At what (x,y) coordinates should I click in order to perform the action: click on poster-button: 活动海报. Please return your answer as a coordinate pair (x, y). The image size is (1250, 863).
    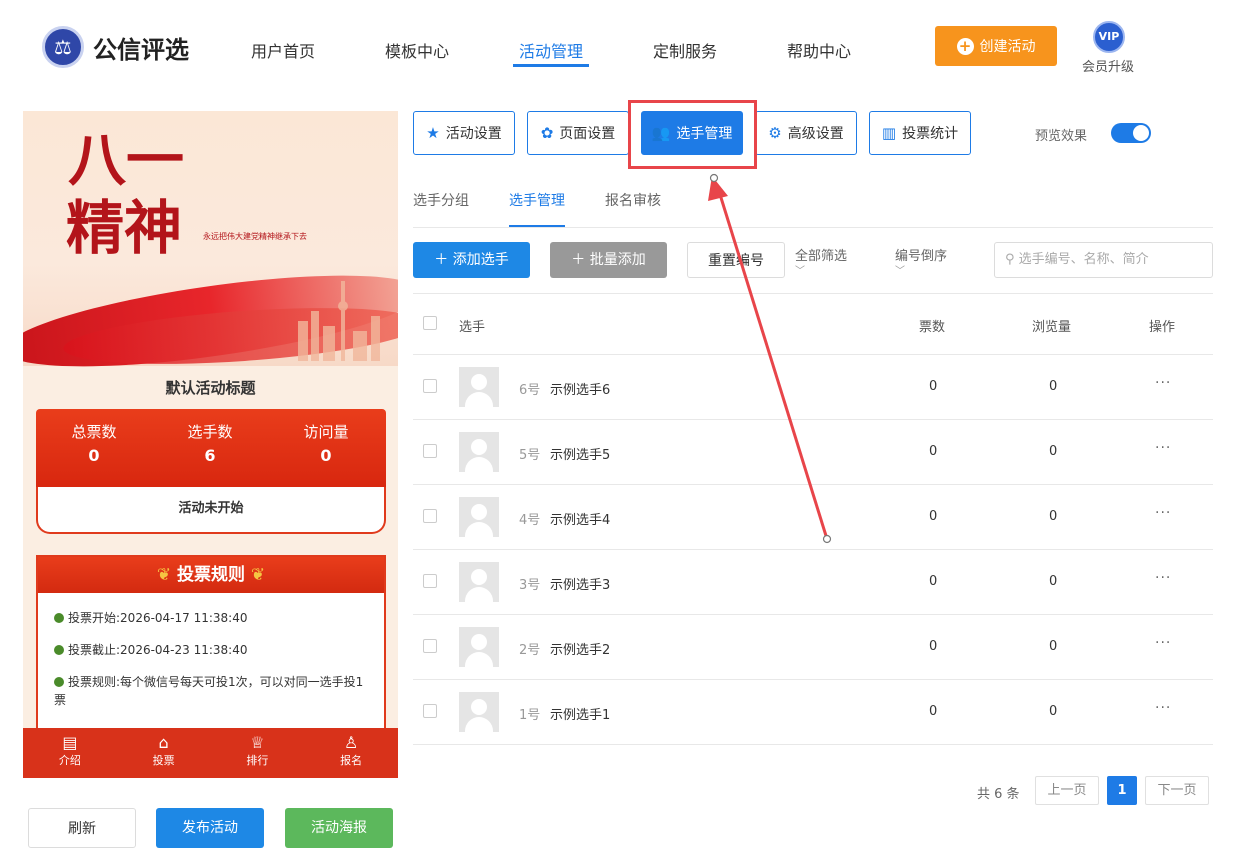
    Looking at the image, I should click on (339, 828).